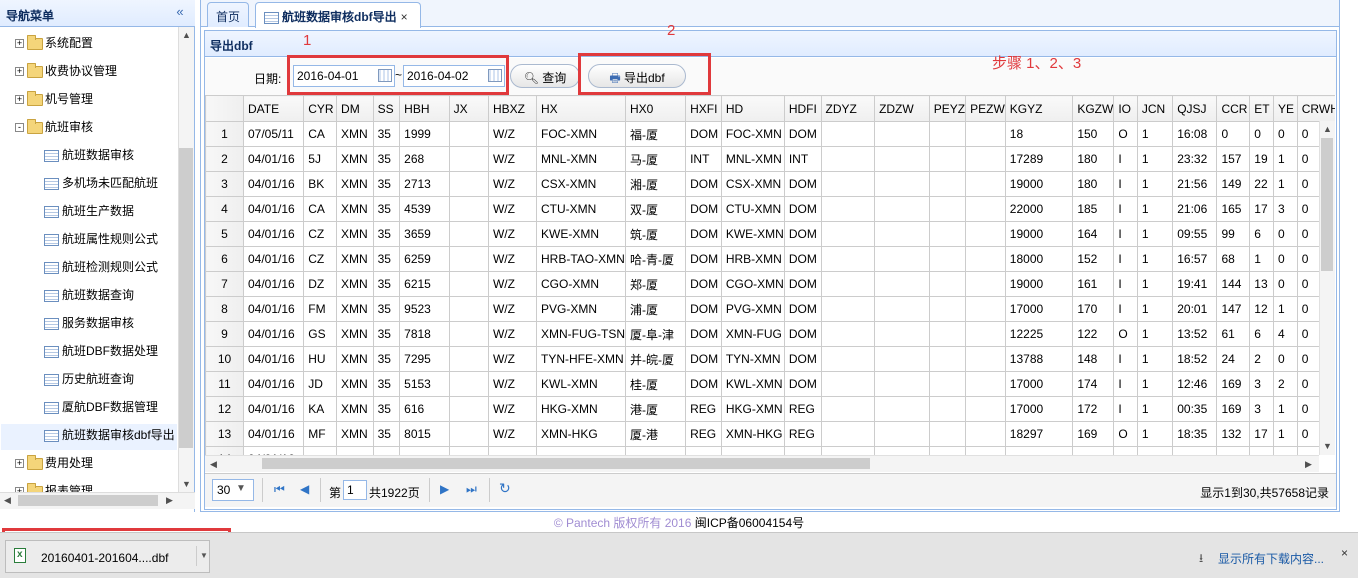 The width and height of the screenshot is (1358, 578). I want to click on sidebar-item: + 机号管理, so click(54, 99).